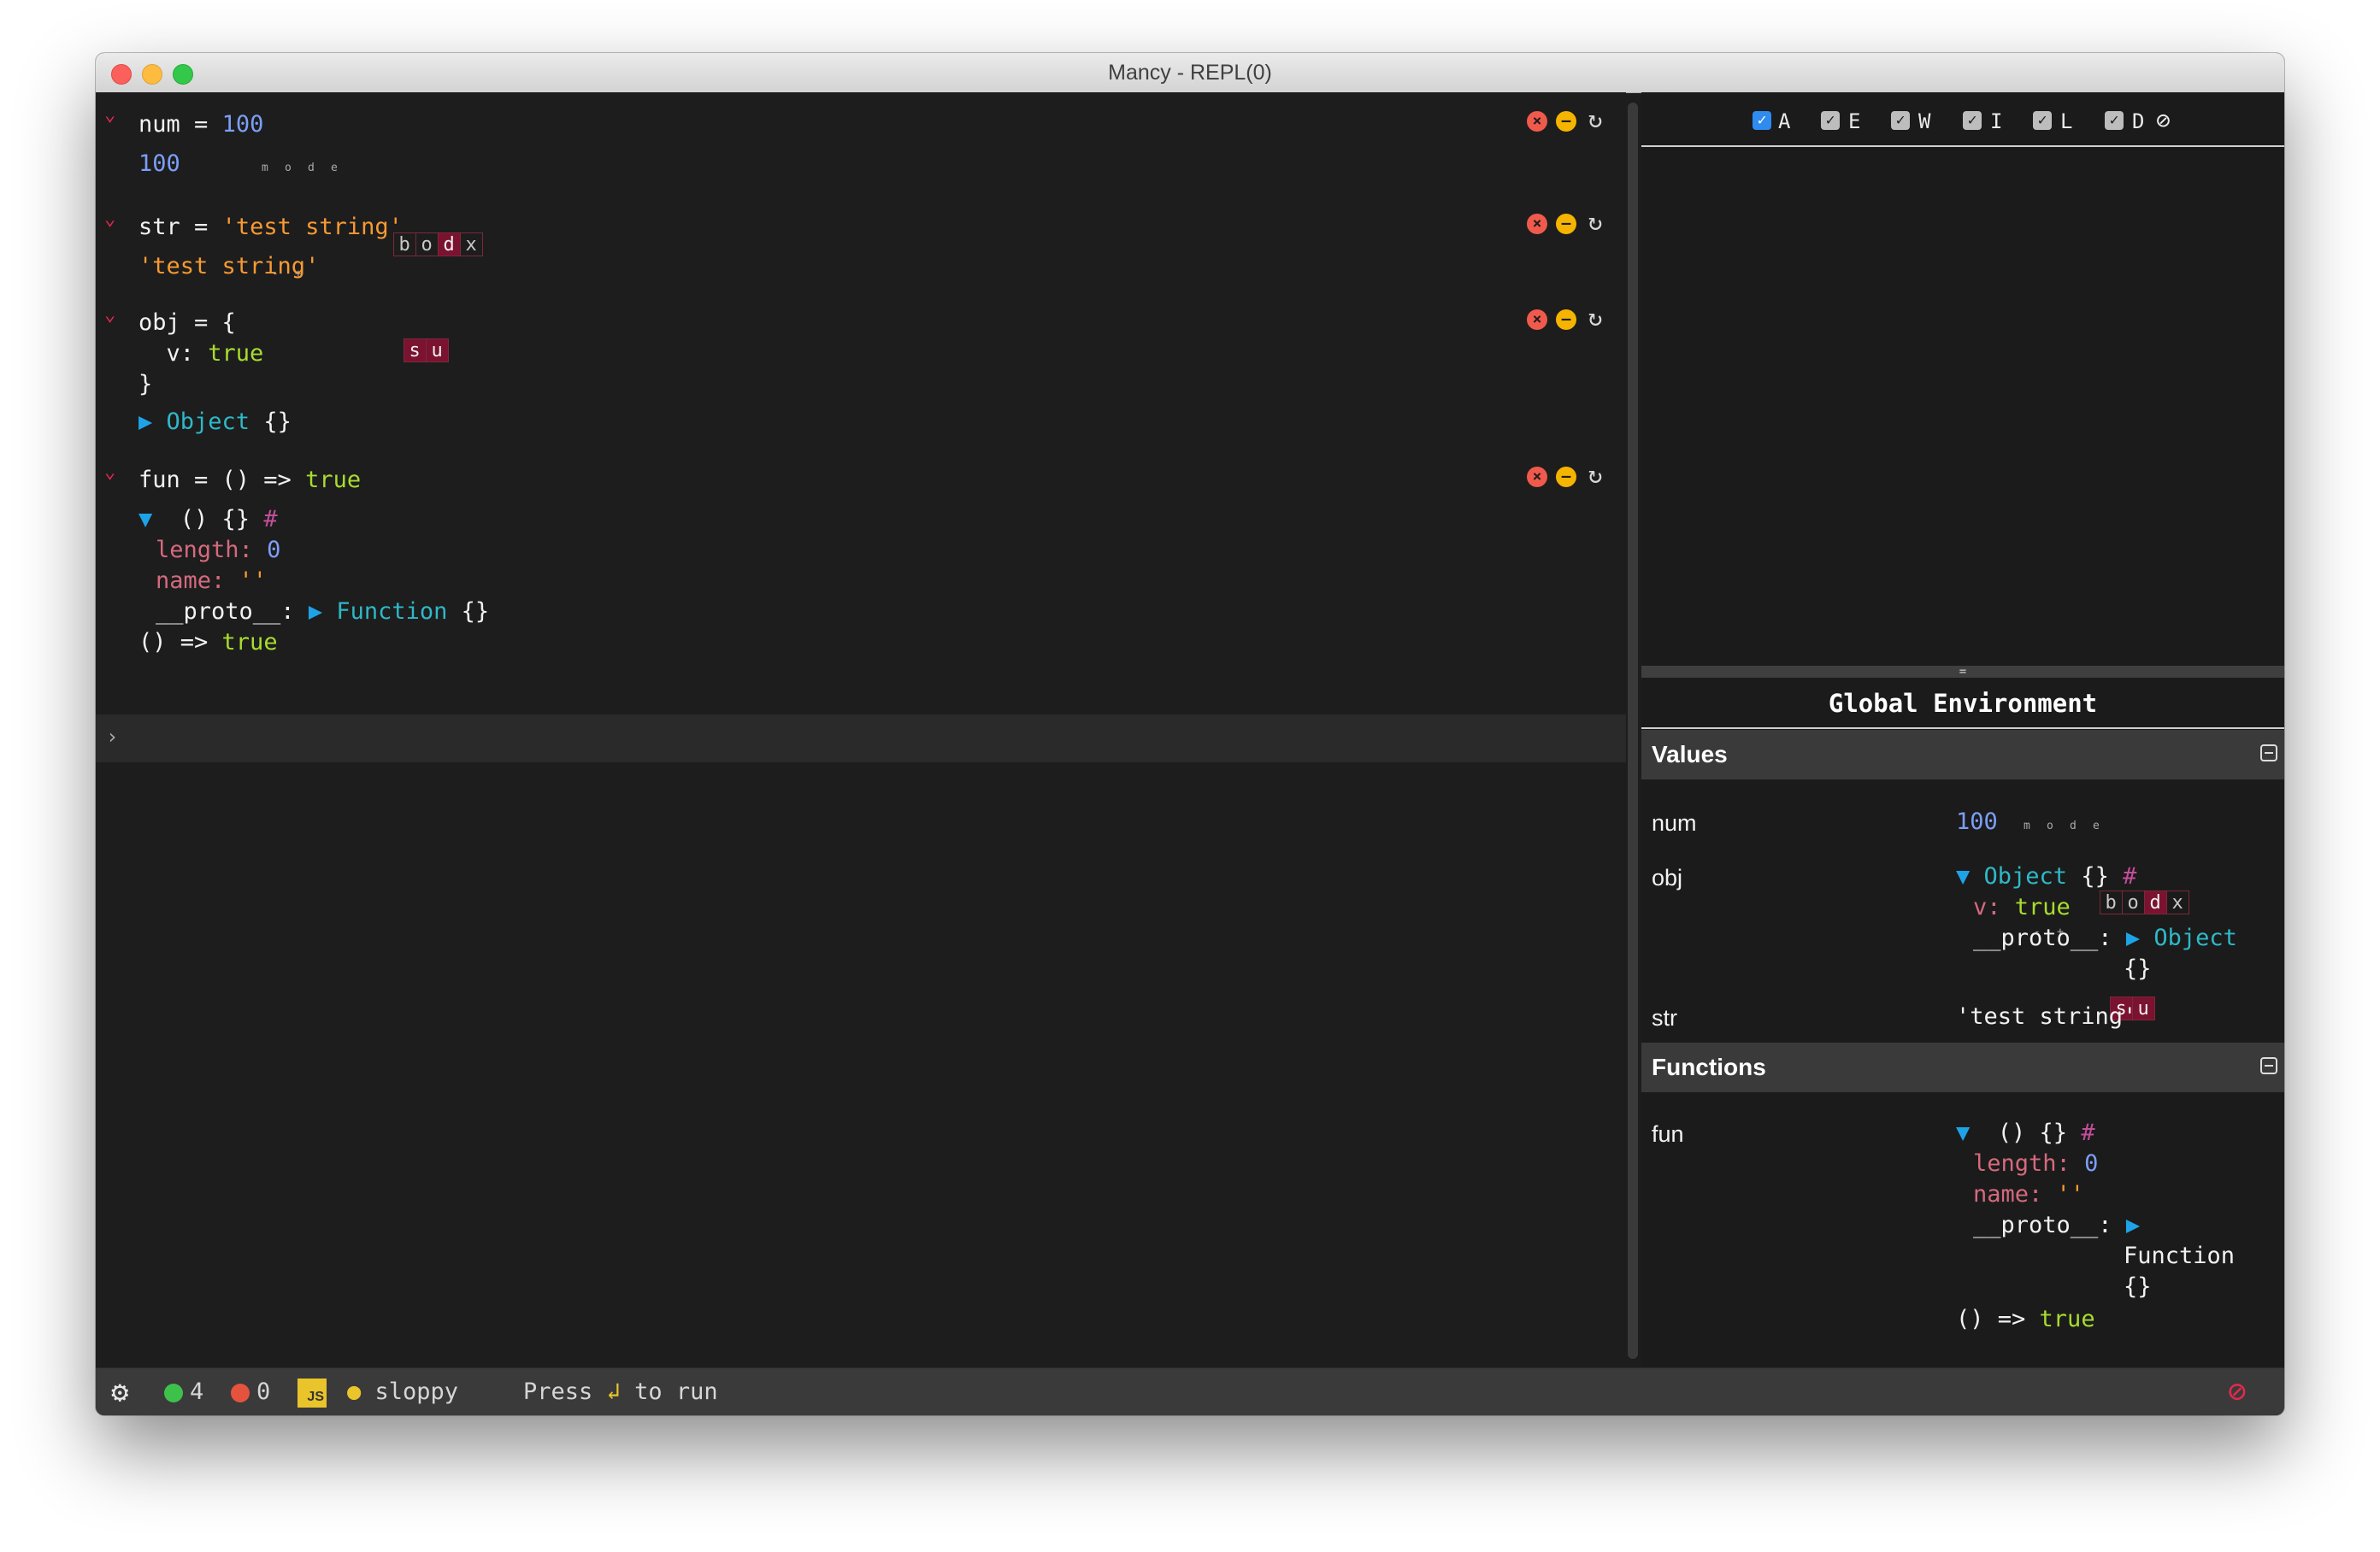 This screenshot has height=1552, width=2380. Describe the element at coordinates (2180, 1256) in the screenshot. I see `env-prop: Function` at that location.